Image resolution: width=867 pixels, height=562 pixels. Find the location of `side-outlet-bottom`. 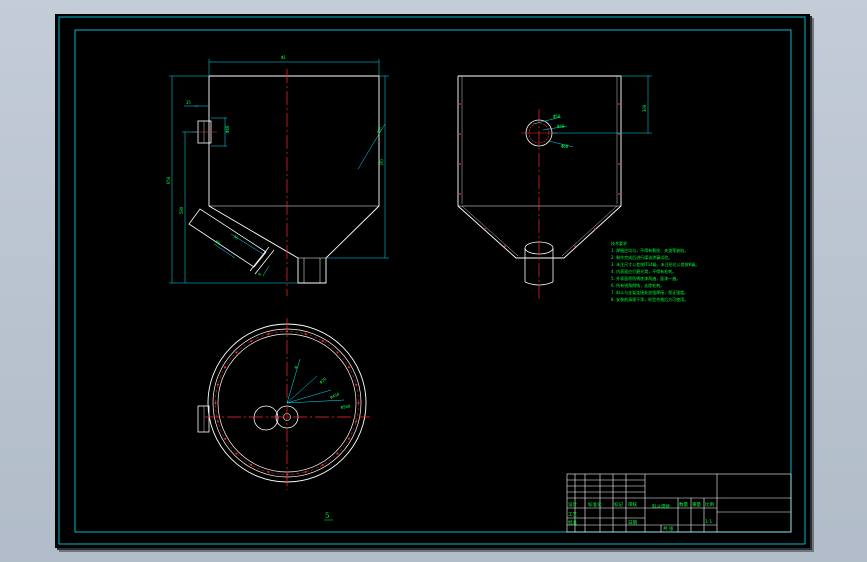

side-outlet-bottom is located at coordinates (539, 283).